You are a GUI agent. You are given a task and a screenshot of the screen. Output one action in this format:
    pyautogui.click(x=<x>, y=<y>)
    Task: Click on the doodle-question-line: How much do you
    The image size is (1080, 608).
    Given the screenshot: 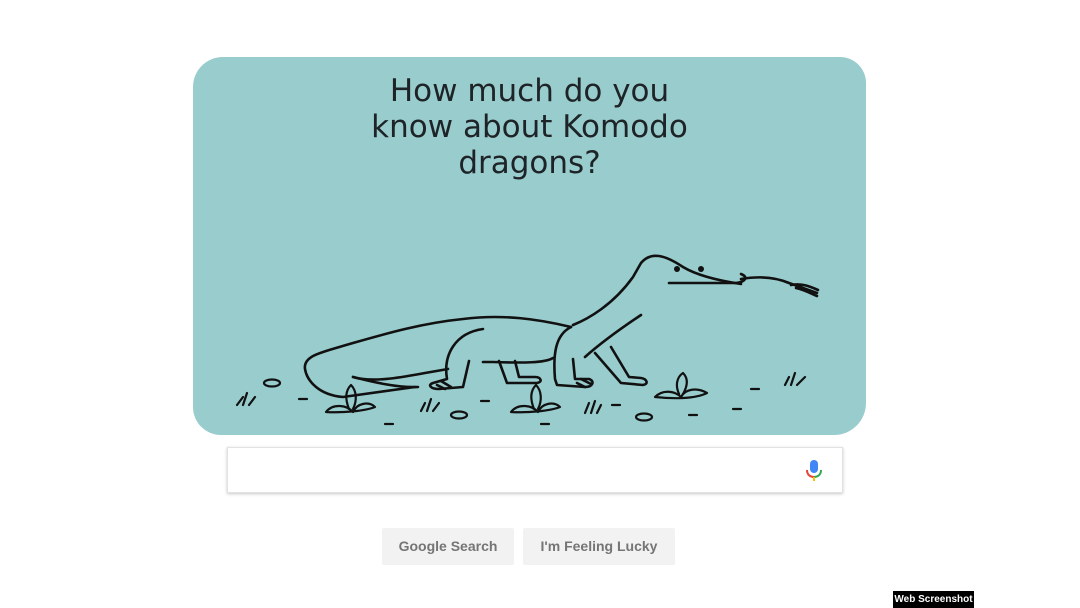 What is the action you would take?
    pyautogui.click(x=529, y=91)
    